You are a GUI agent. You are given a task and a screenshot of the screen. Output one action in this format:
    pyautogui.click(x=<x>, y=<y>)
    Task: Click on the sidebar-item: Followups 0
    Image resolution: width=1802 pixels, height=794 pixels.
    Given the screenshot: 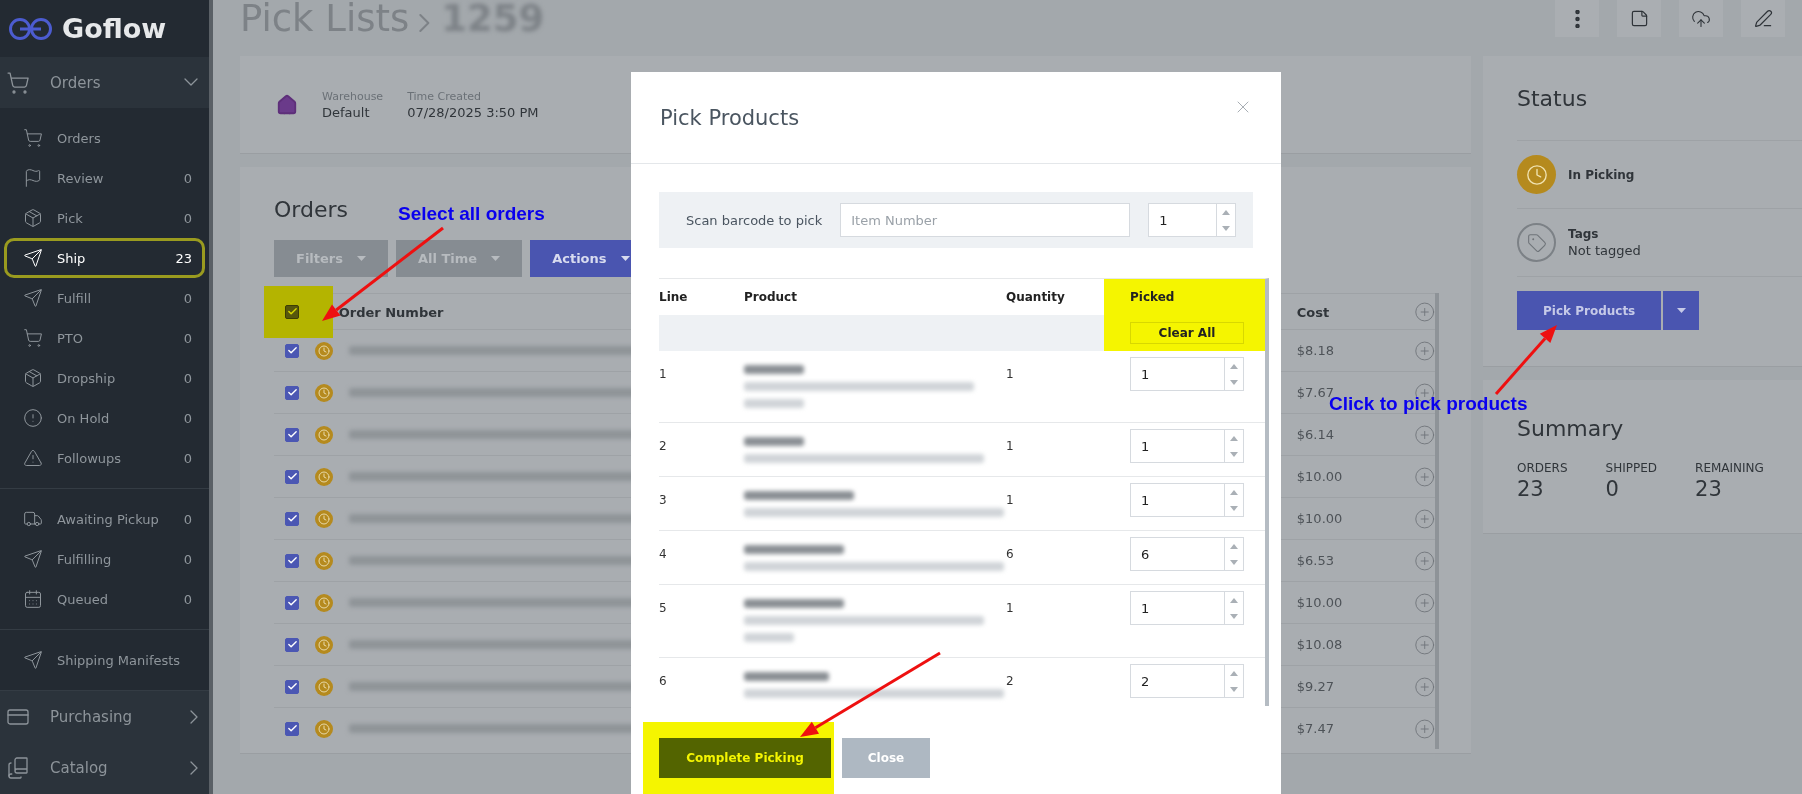 What is the action you would take?
    pyautogui.click(x=104, y=458)
    